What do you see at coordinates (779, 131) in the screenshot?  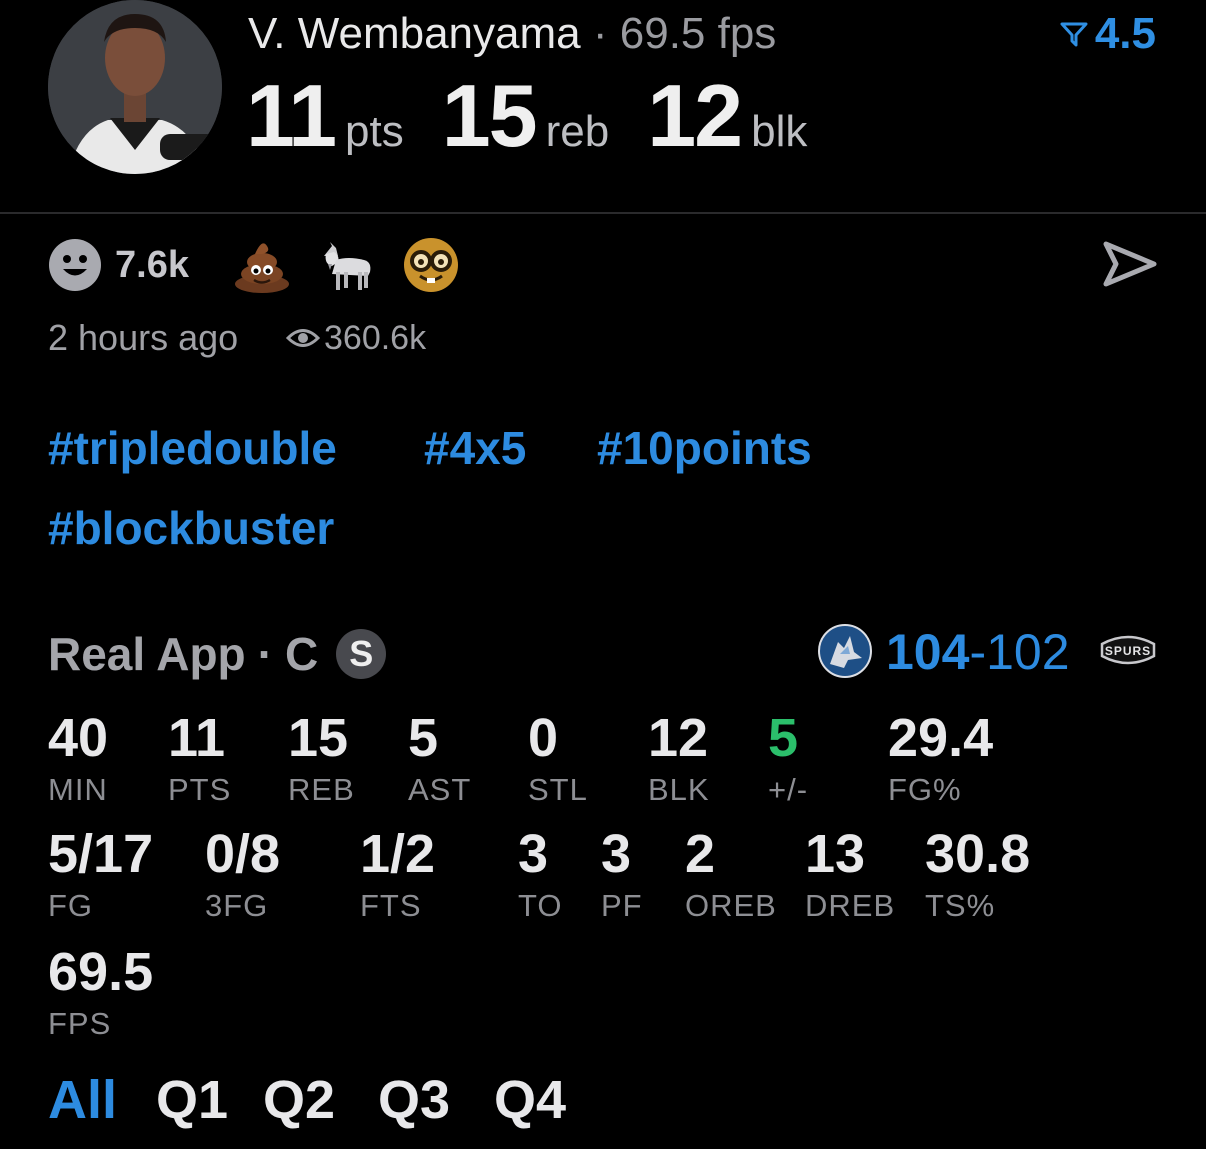 I see `headline-blk-unit: blk` at bounding box center [779, 131].